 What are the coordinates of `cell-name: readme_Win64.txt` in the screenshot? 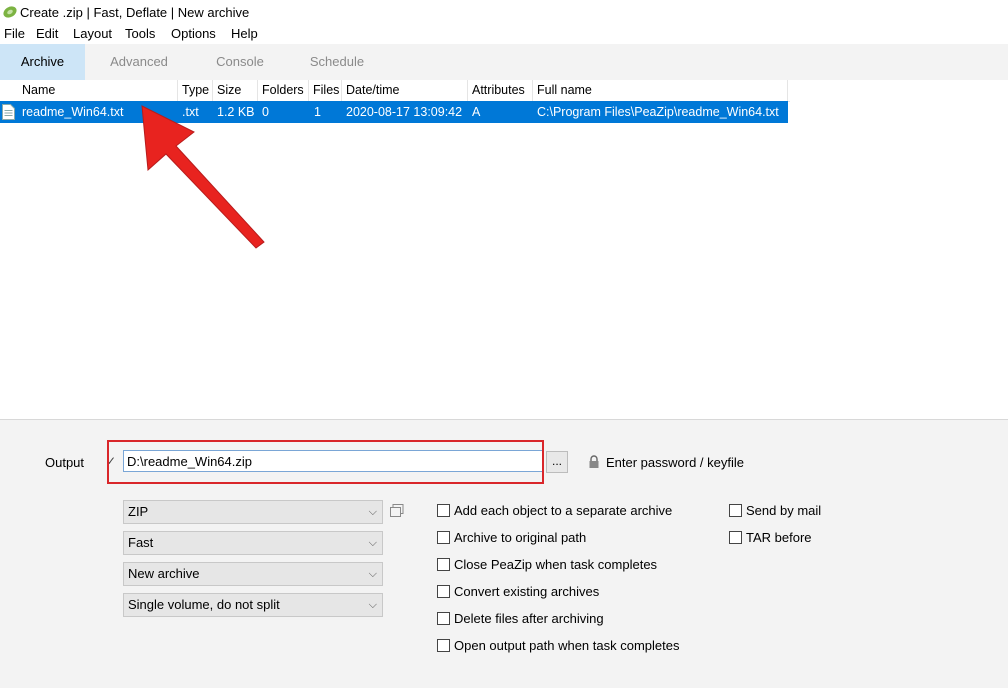 It's located at (73, 112).